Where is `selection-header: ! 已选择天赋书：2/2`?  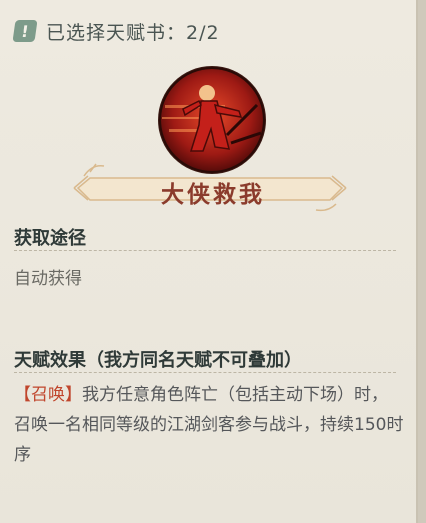
selection-header: ! 已选择天赋书：2/2 is located at coordinates (116, 31).